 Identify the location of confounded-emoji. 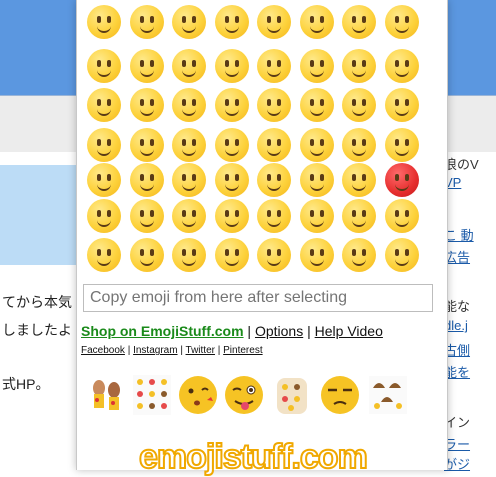
(316, 216).